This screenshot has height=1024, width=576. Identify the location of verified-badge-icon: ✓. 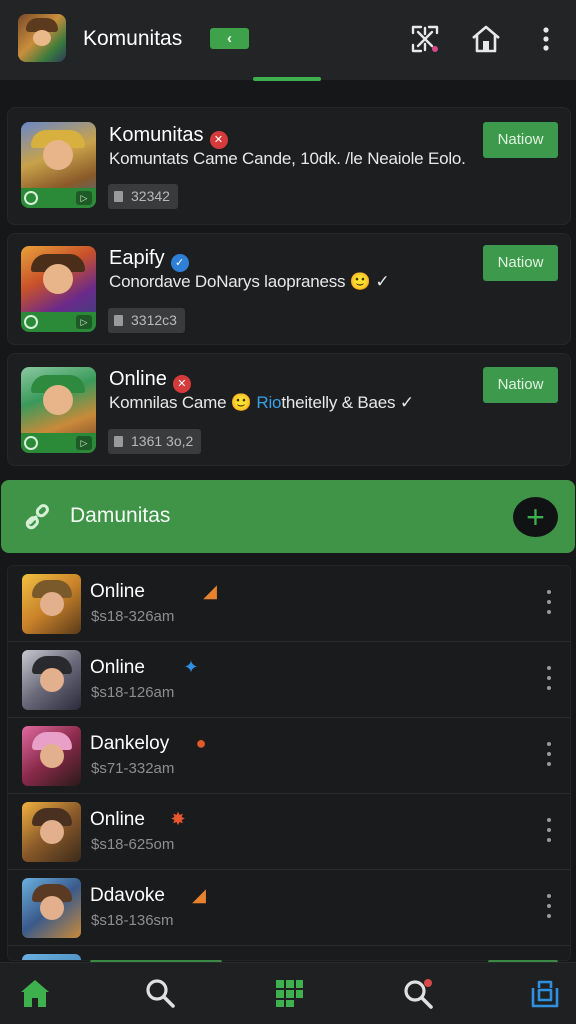
(179, 263).